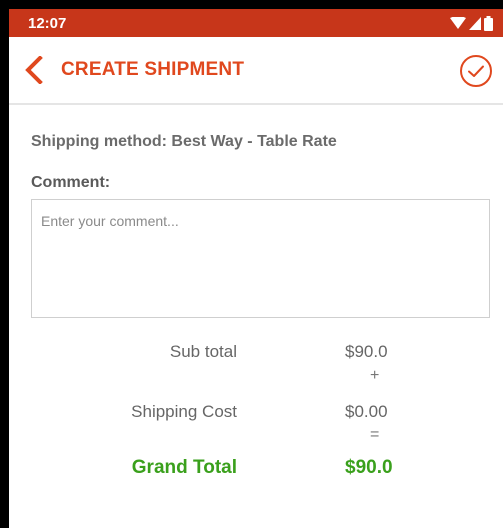 This screenshot has width=503, height=528. I want to click on grand-total-value: $90.0, so click(369, 467).